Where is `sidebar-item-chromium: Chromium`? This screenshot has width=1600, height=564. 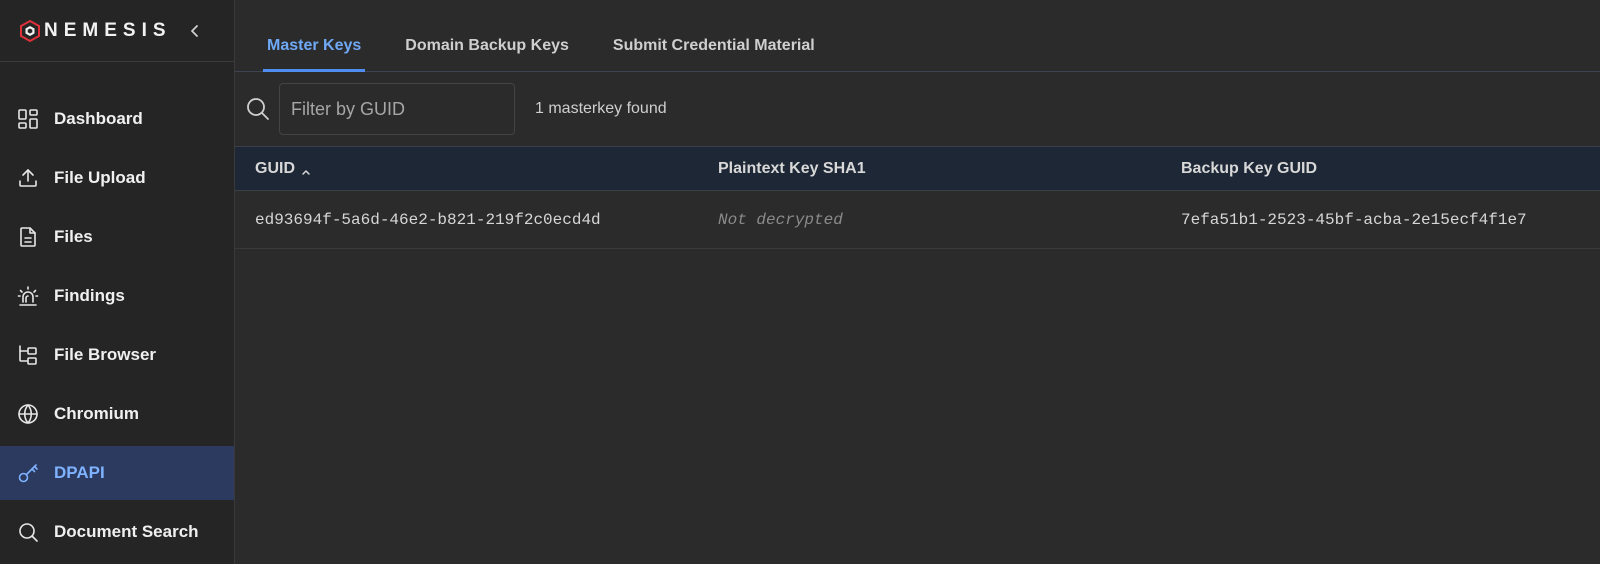 sidebar-item-chromium: Chromium is located at coordinates (117, 414).